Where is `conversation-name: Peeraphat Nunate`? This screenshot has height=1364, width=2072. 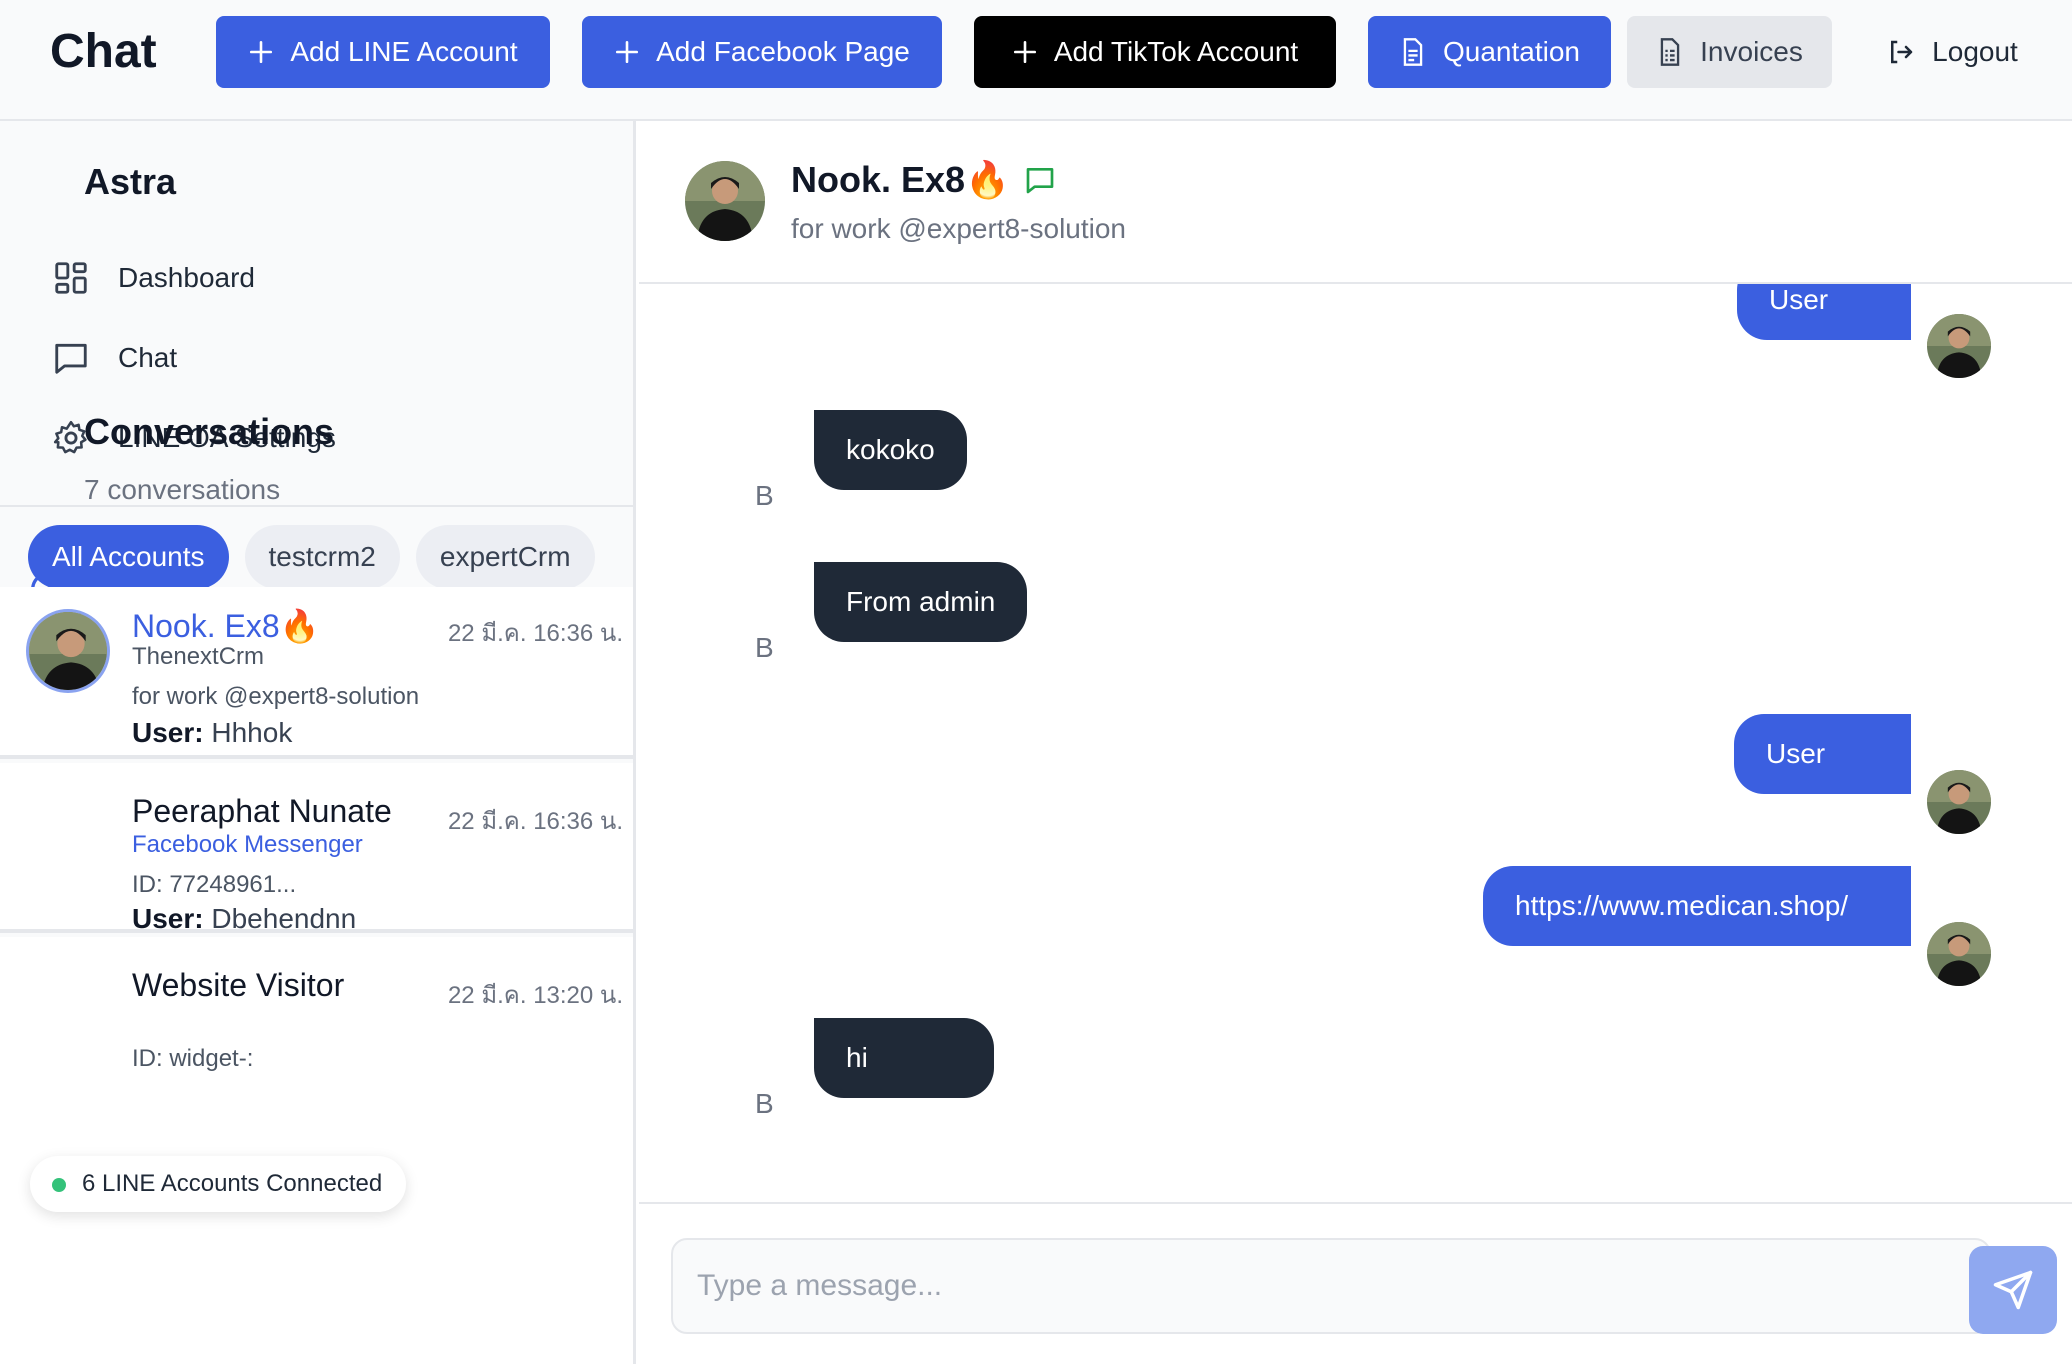
conversation-name: Peeraphat Nunate is located at coordinates (262, 811).